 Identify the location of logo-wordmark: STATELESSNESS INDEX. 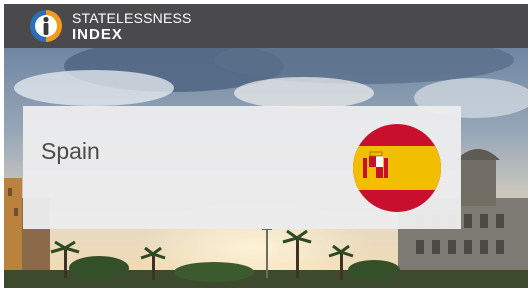
(132, 26).